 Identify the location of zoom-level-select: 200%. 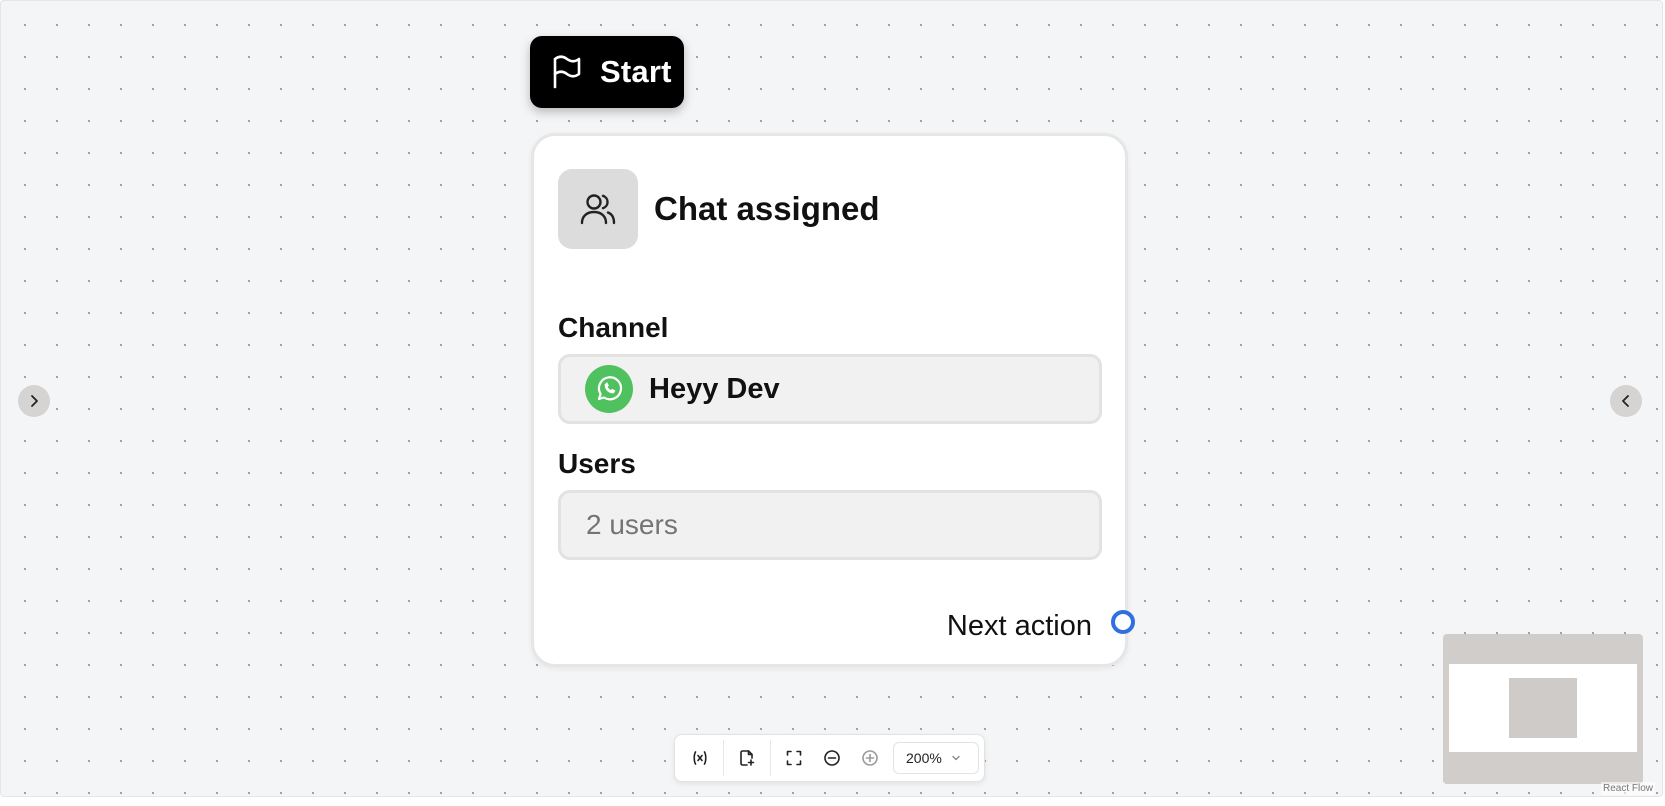
(936, 758).